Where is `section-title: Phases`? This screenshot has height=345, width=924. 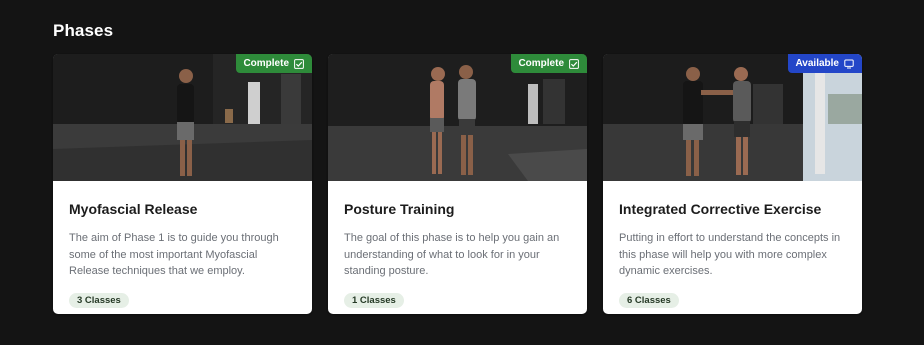
section-title: Phases is located at coordinates (83, 30).